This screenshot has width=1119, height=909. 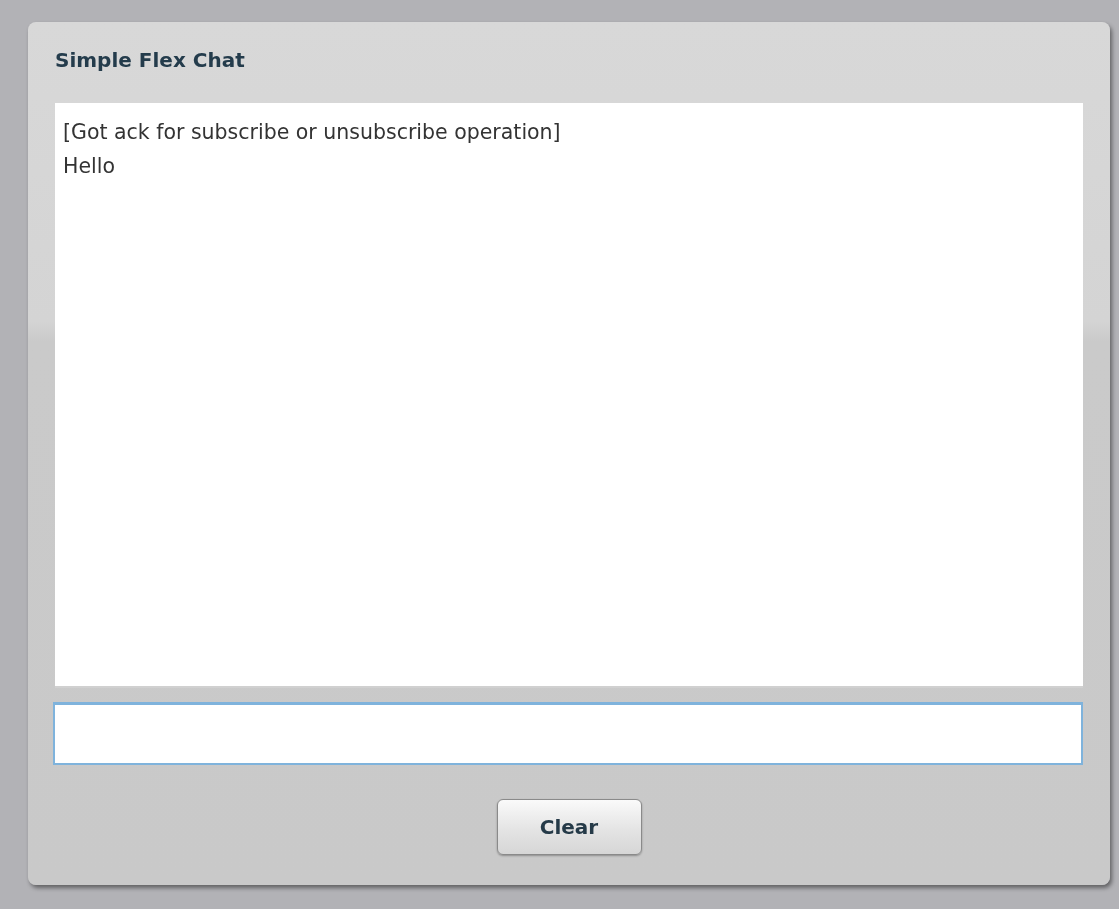 What do you see at coordinates (312, 132) in the screenshot?
I see `chat-message: [Got ack for subscribe or unsubscribe operation]` at bounding box center [312, 132].